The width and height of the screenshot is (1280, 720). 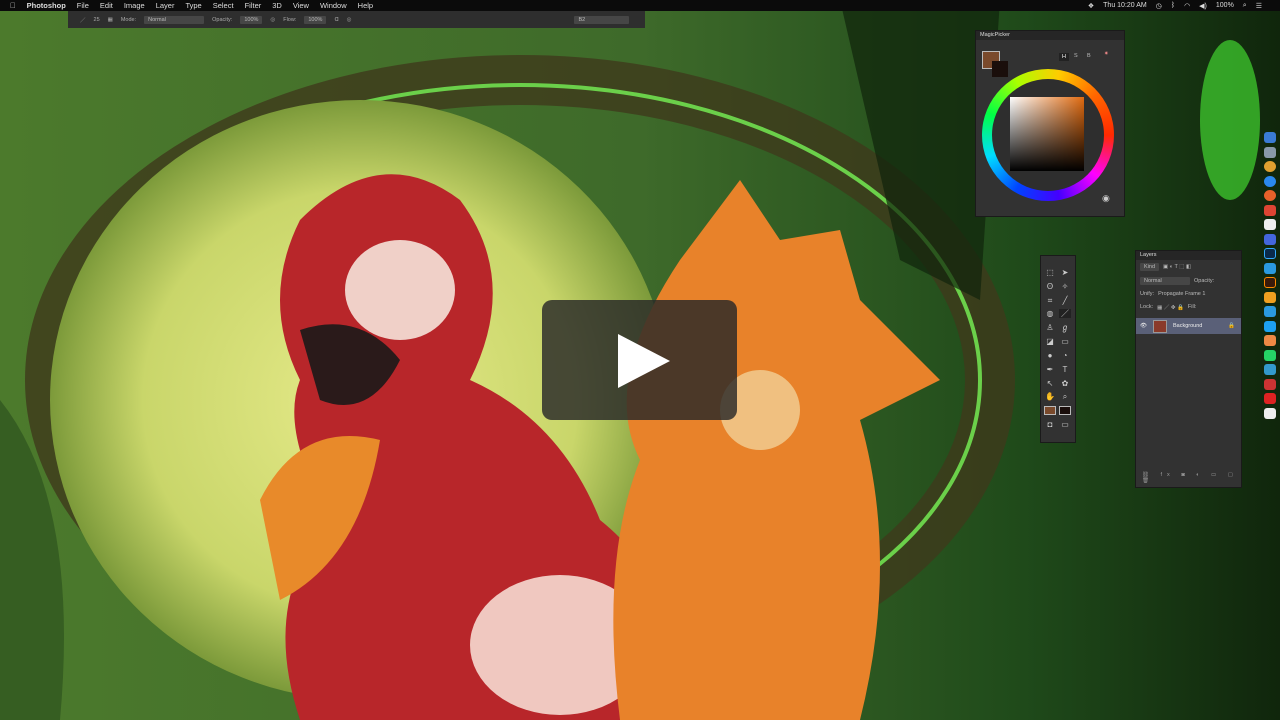 I want to click on lock-icons: ▦ ／ ✥ 🔒, so click(x=1170, y=307).